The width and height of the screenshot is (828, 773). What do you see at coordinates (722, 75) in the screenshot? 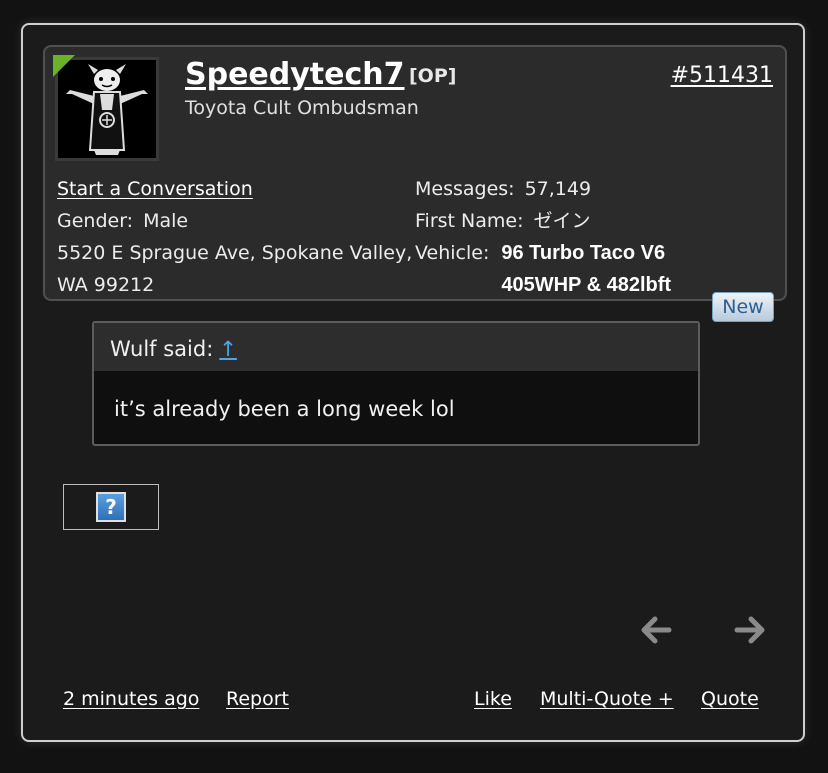
I see `post-number-link: #511431` at bounding box center [722, 75].